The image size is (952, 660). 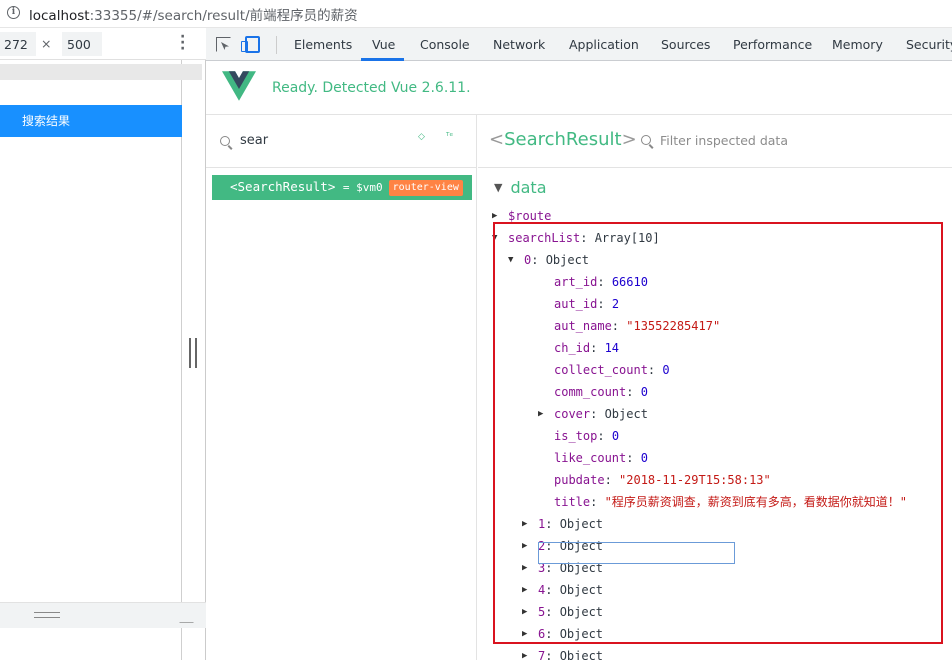 What do you see at coordinates (498, 187) in the screenshot?
I see `collapse-triangle-icon: ▼` at bounding box center [498, 187].